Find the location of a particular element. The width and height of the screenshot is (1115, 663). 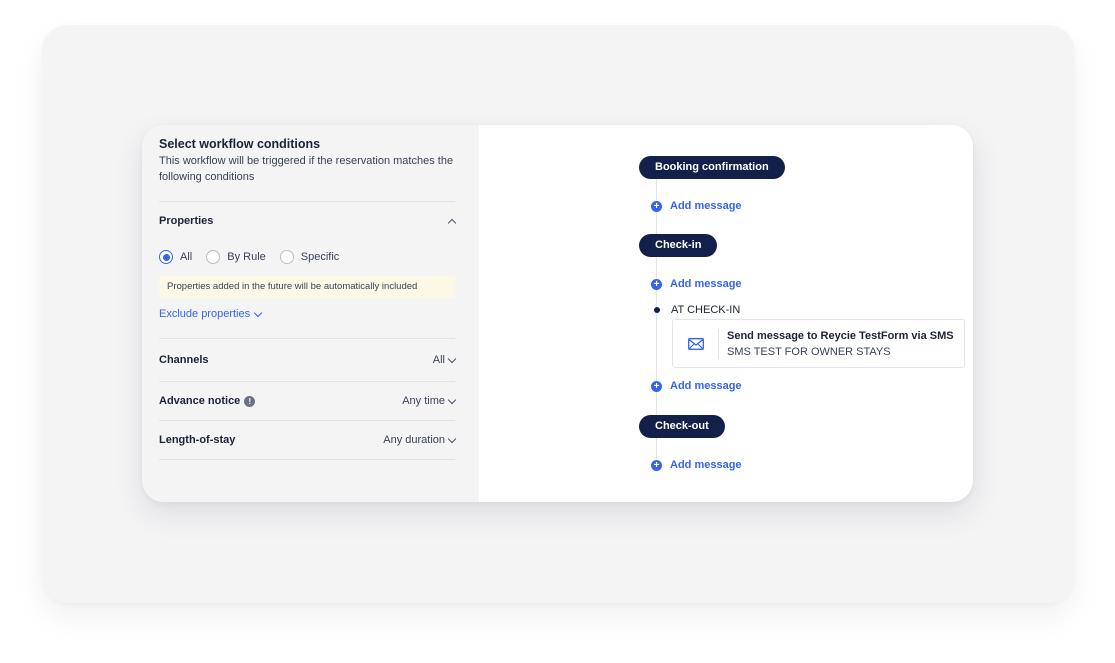

length-of-stay-value: Any duration is located at coordinates (414, 440).